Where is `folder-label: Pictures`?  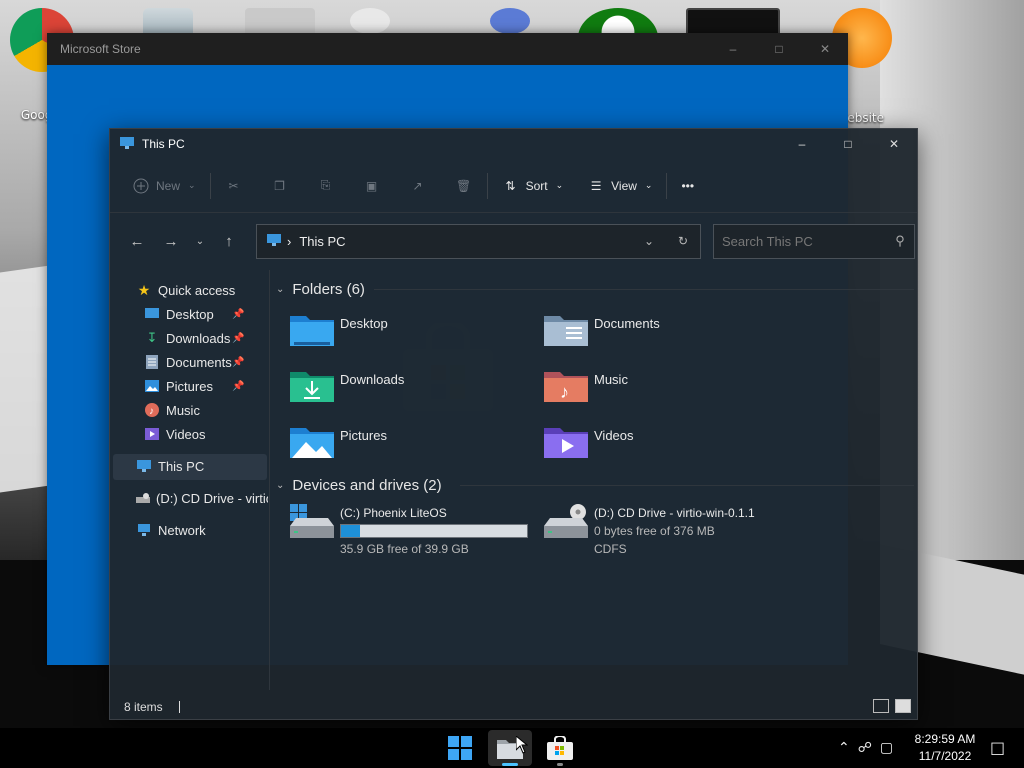 folder-label: Pictures is located at coordinates (363, 435).